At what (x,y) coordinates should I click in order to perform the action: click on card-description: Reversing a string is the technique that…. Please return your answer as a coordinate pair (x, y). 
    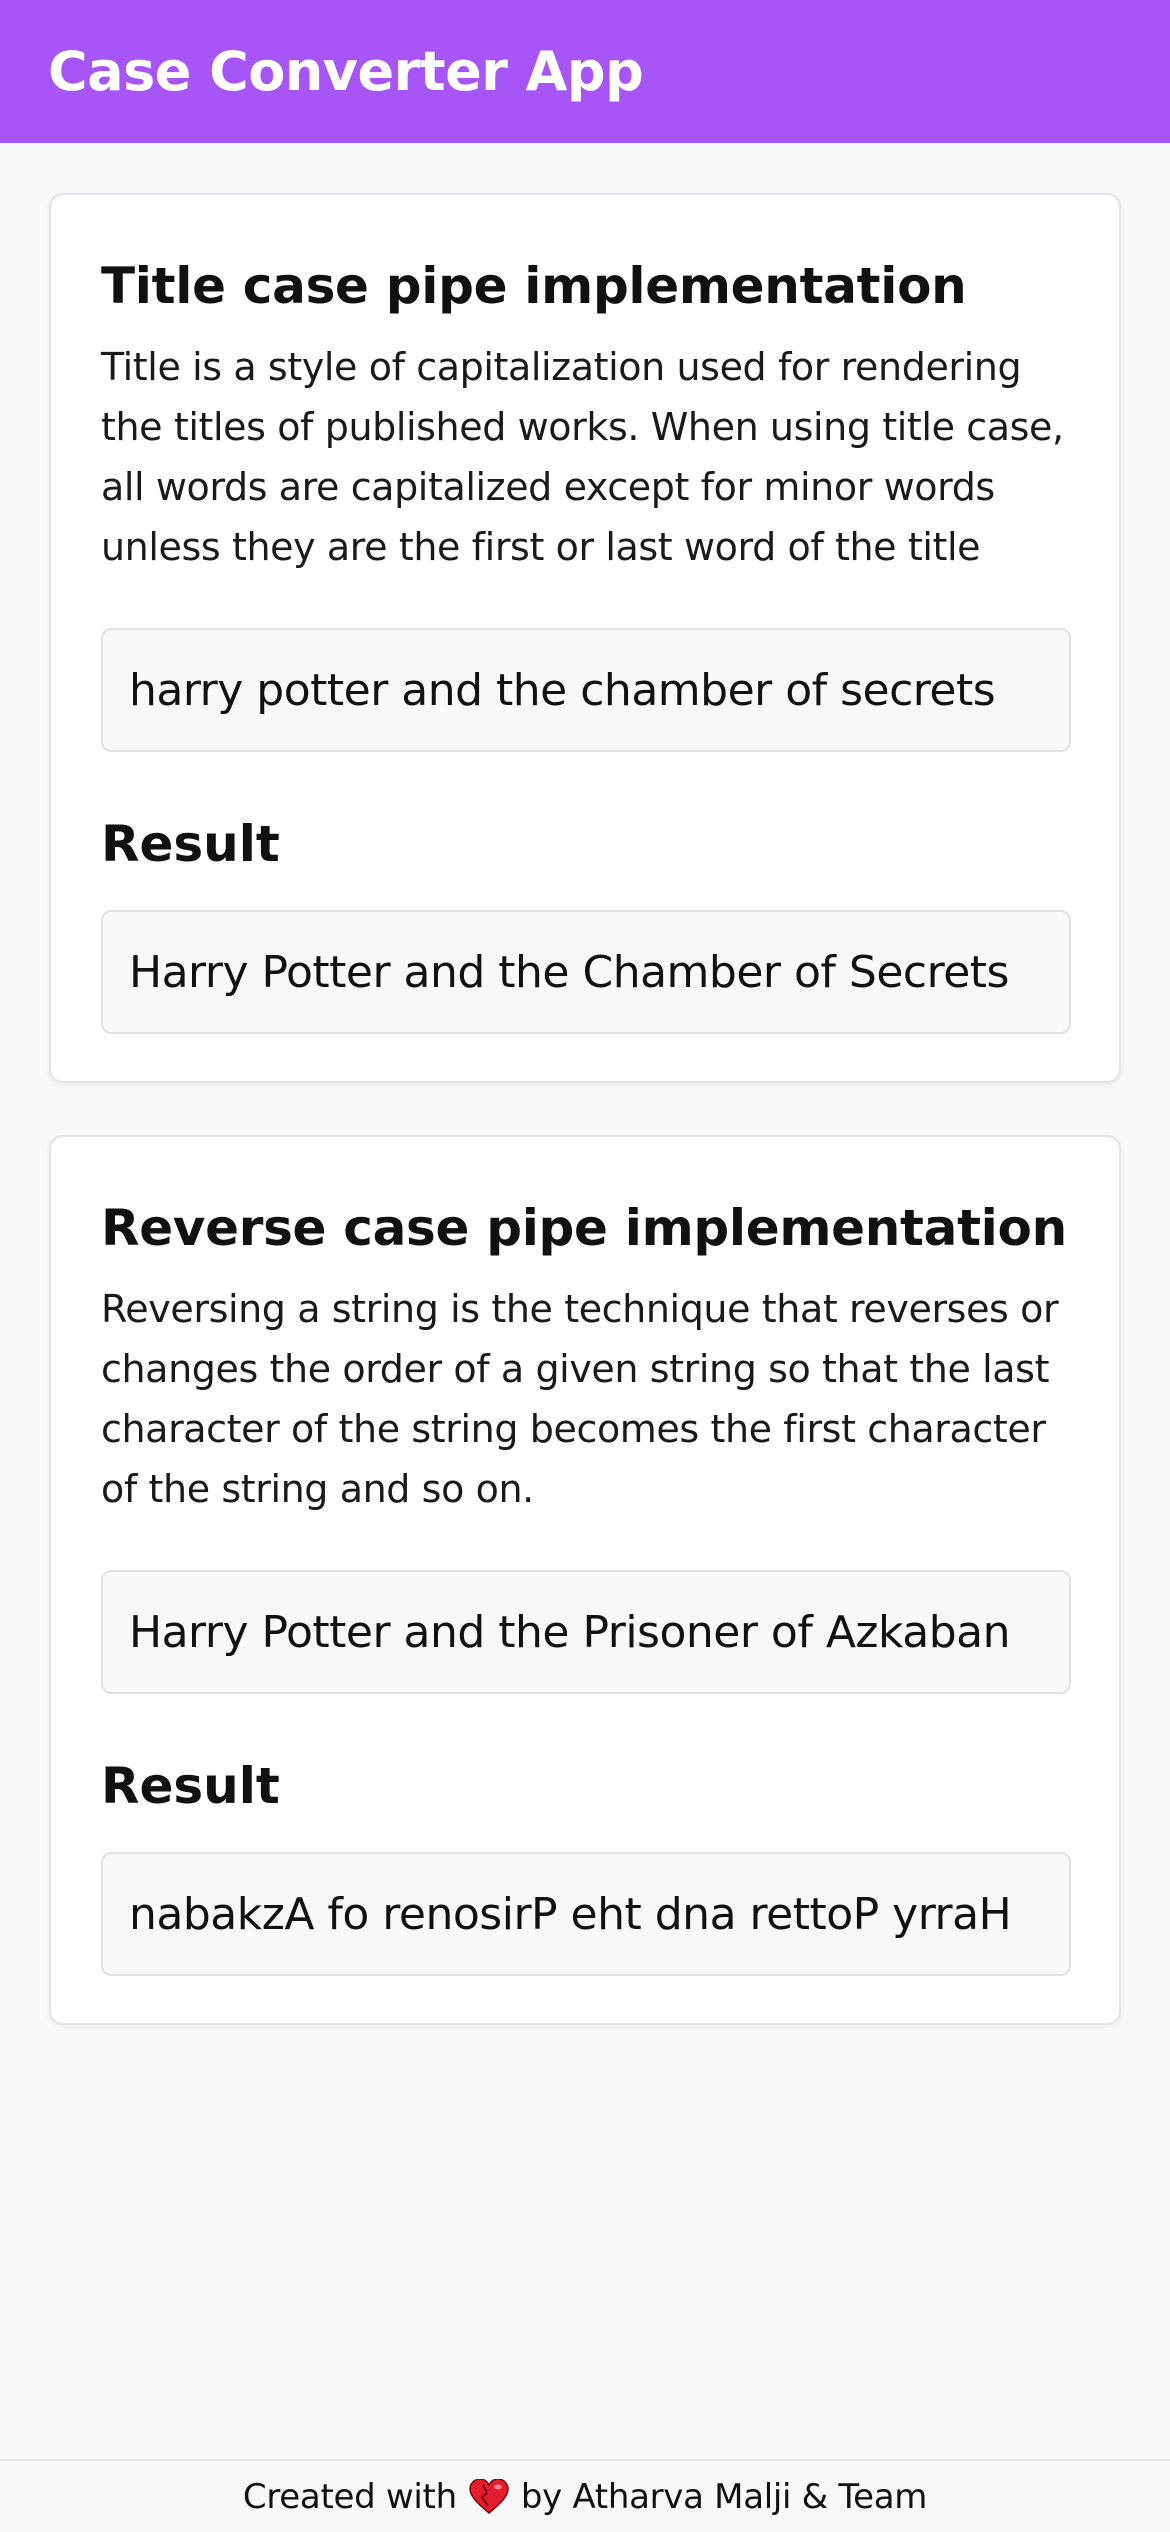
    Looking at the image, I should click on (580, 1399).